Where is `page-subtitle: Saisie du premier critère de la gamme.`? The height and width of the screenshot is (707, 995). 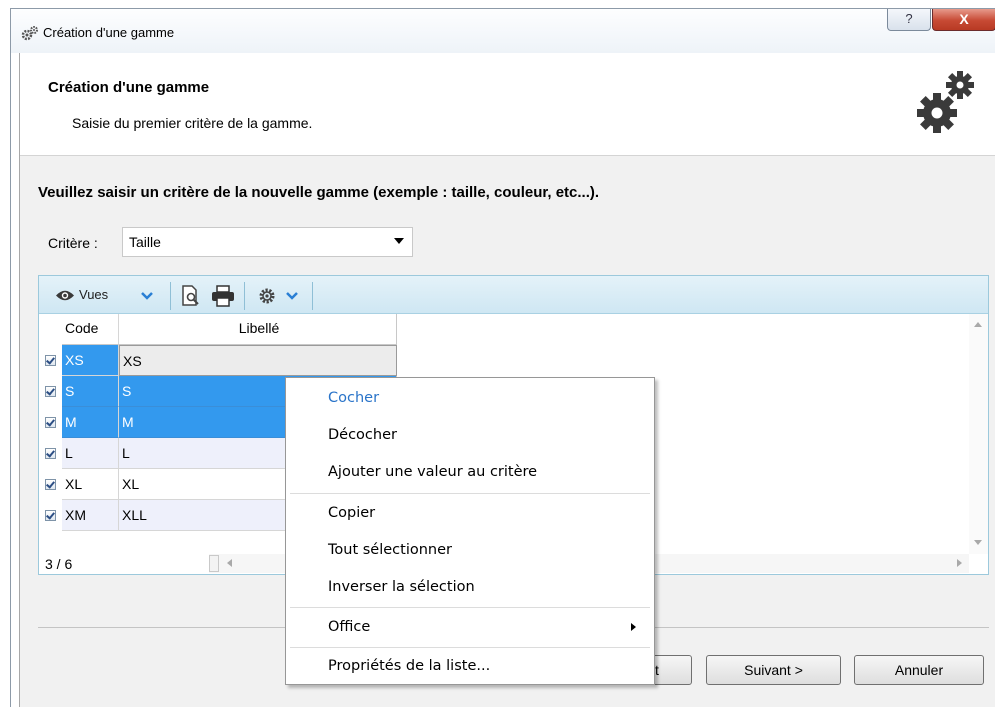 page-subtitle: Saisie du premier critère de la gamme. is located at coordinates (192, 123).